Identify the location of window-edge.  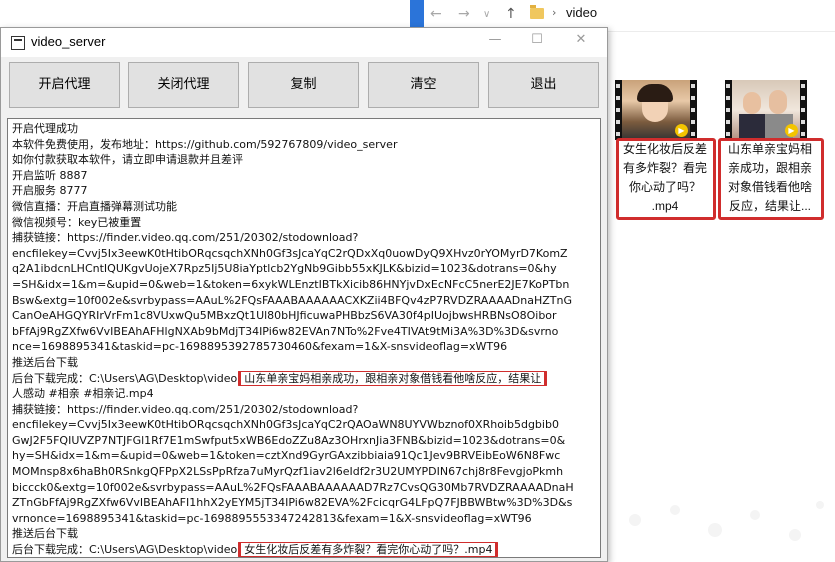
(417, 15).